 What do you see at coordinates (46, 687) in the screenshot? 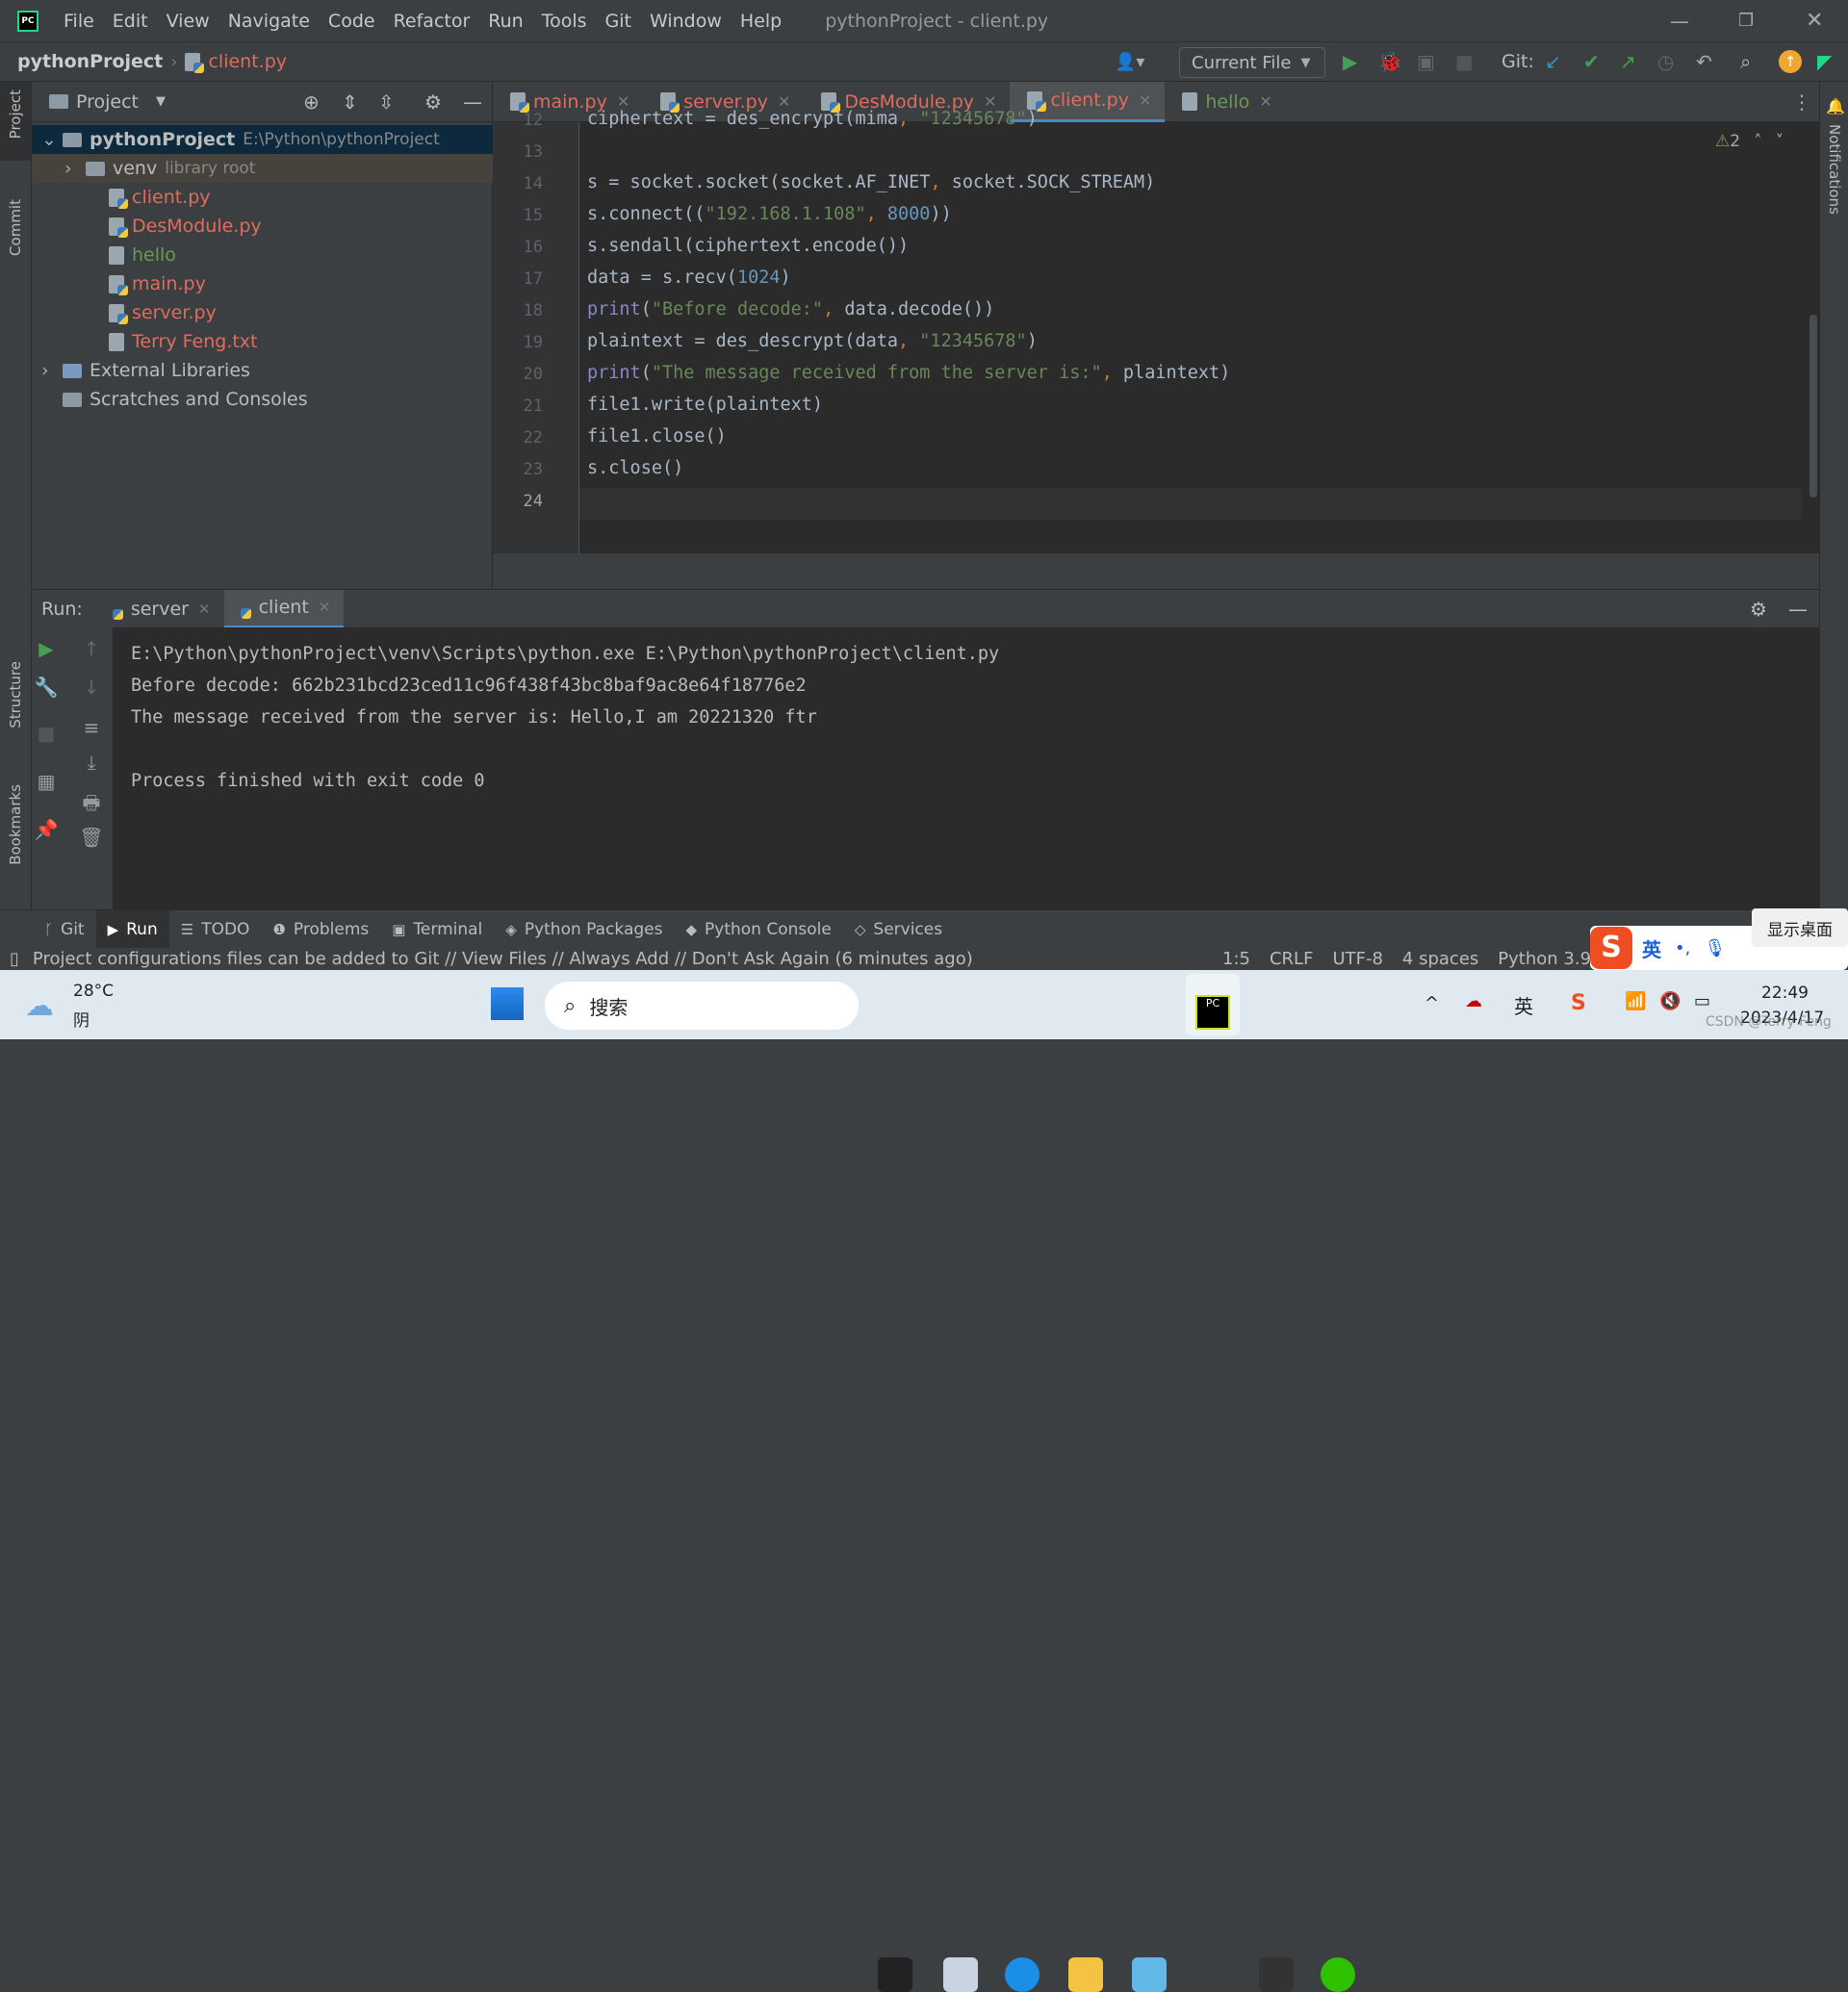
I see `wrench-icon: 🔧` at bounding box center [46, 687].